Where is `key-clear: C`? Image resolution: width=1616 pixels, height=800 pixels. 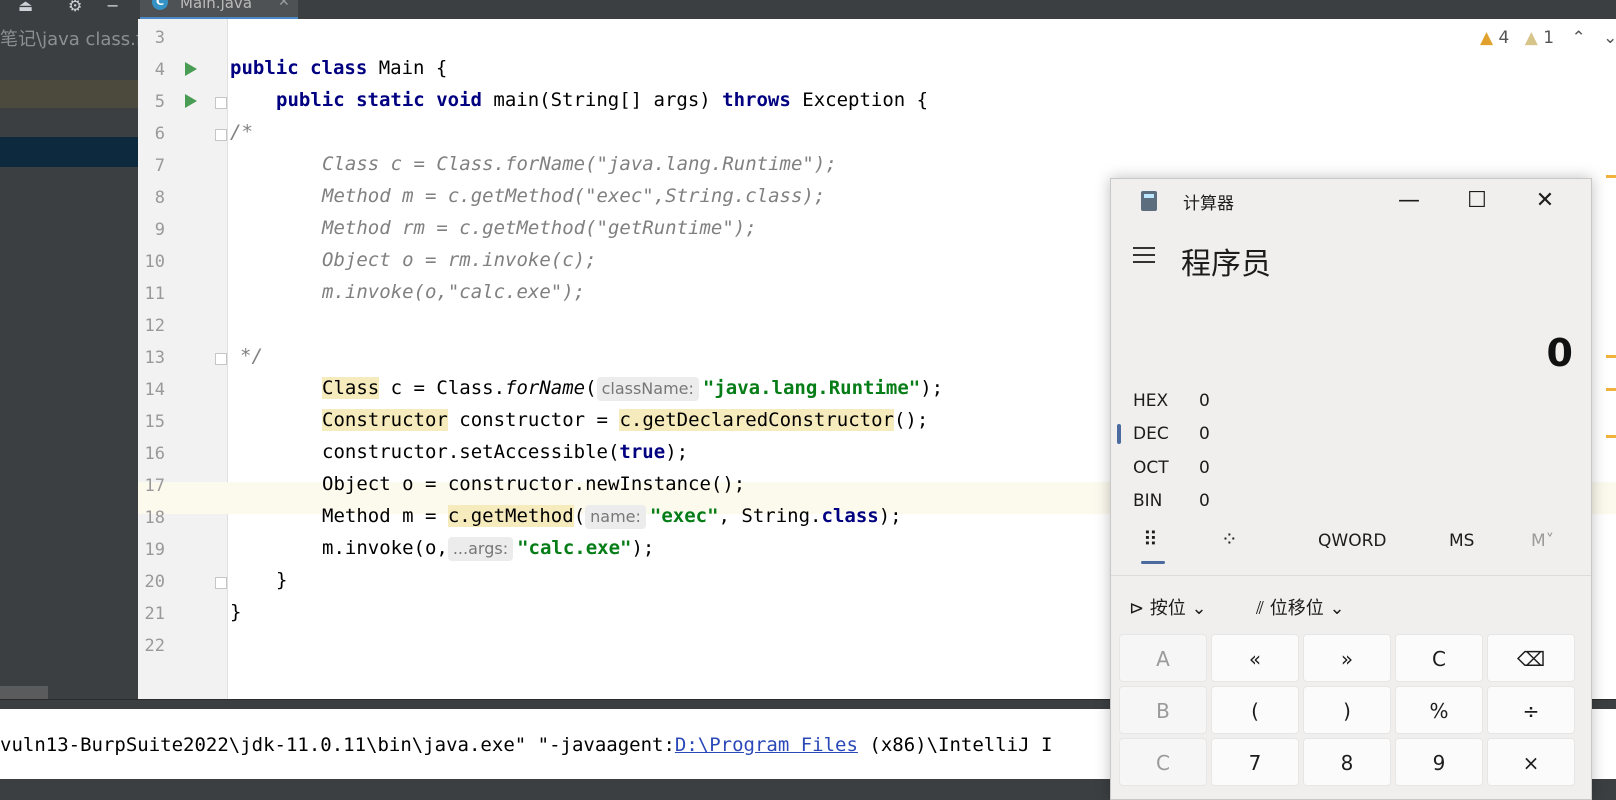
key-clear: C is located at coordinates (1439, 658).